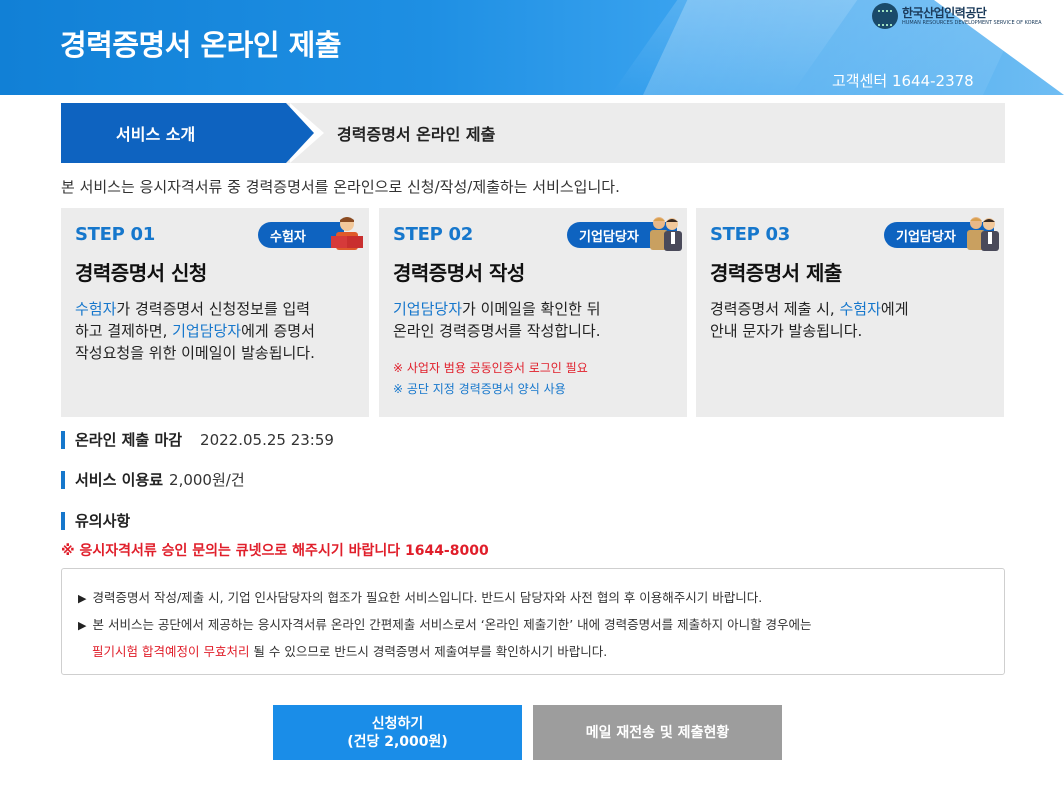 This screenshot has width=1064, height=801. What do you see at coordinates (459, 273) in the screenshot?
I see `step-title: 경력증명서 작성` at bounding box center [459, 273].